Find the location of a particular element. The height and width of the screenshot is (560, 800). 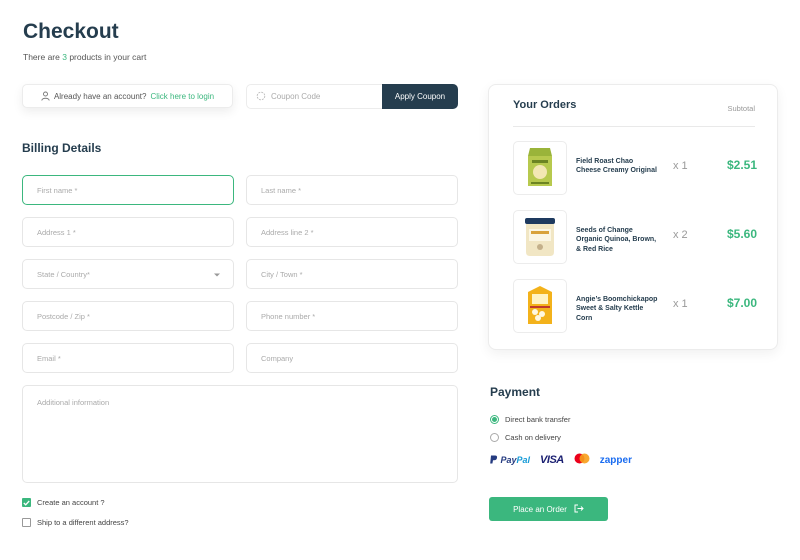

ship-different-option: Ship to a different address? is located at coordinates (75, 522).